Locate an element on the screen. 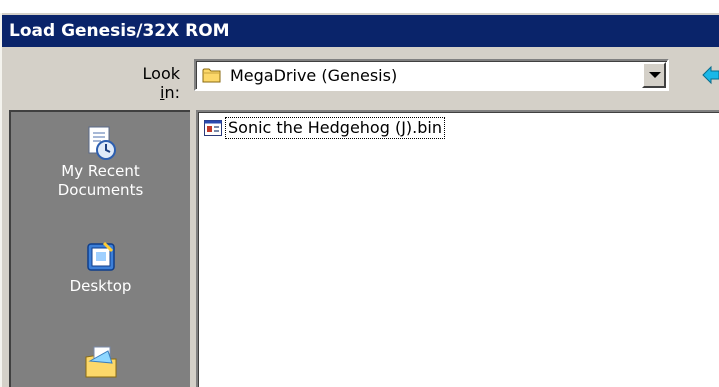 This screenshot has width=719, height=387. file-name: Sonic the Hedgehog (J).bin is located at coordinates (335, 128).